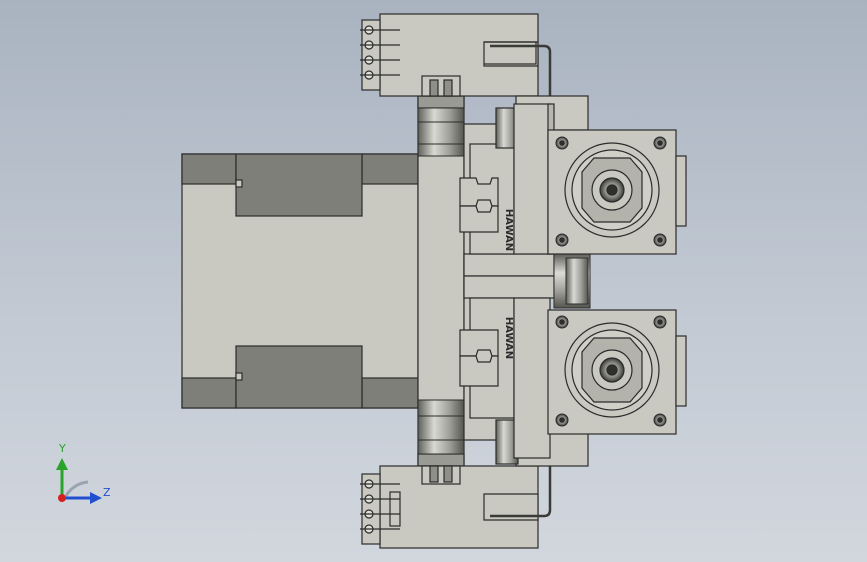 This screenshot has width=867, height=562. Describe the element at coordinates (79, 481) in the screenshot. I see `coordinate-triad` at that location.